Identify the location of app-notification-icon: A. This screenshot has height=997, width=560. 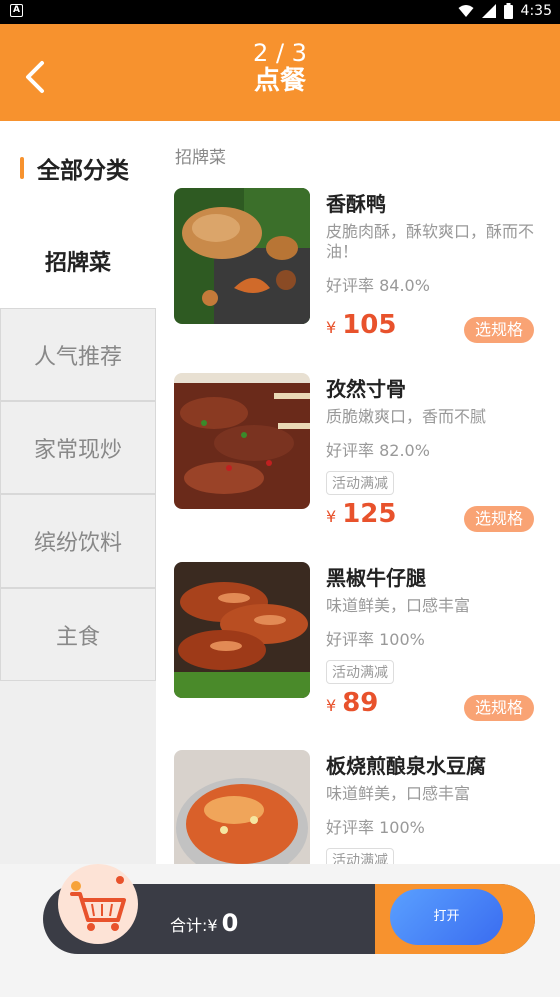
(16, 10).